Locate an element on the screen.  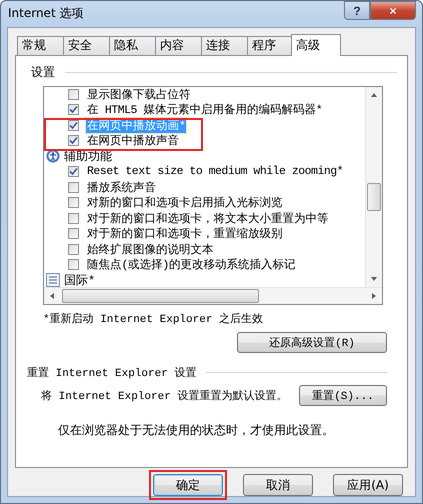
dialog-button: 应用(A) is located at coordinates (368, 485).